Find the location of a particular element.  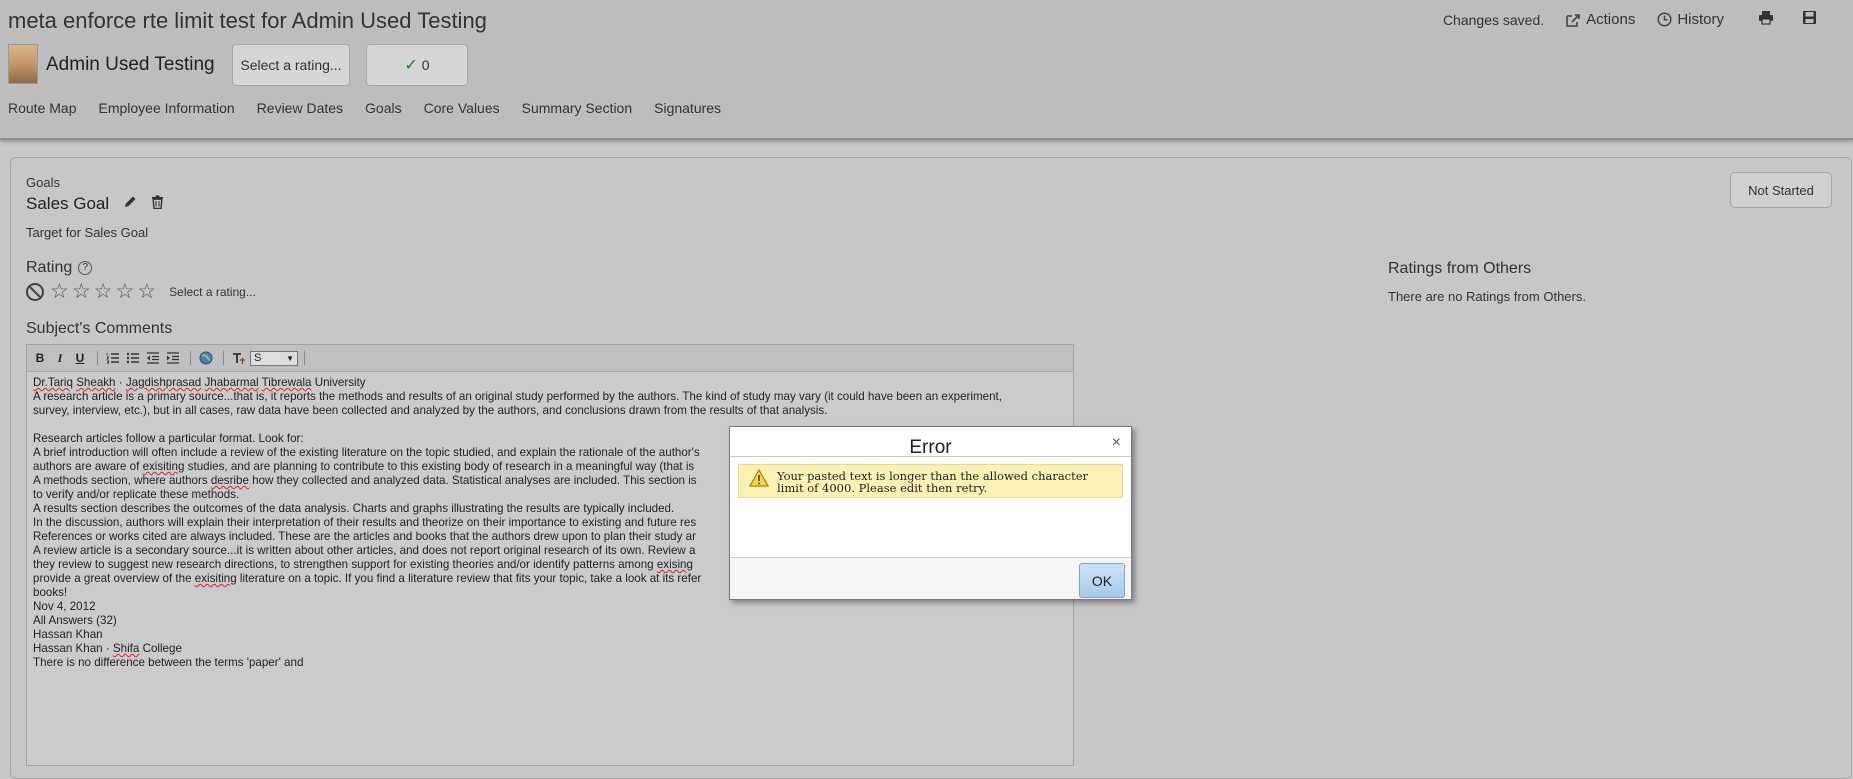

nav-core-values: Core Values is located at coordinates (462, 108).